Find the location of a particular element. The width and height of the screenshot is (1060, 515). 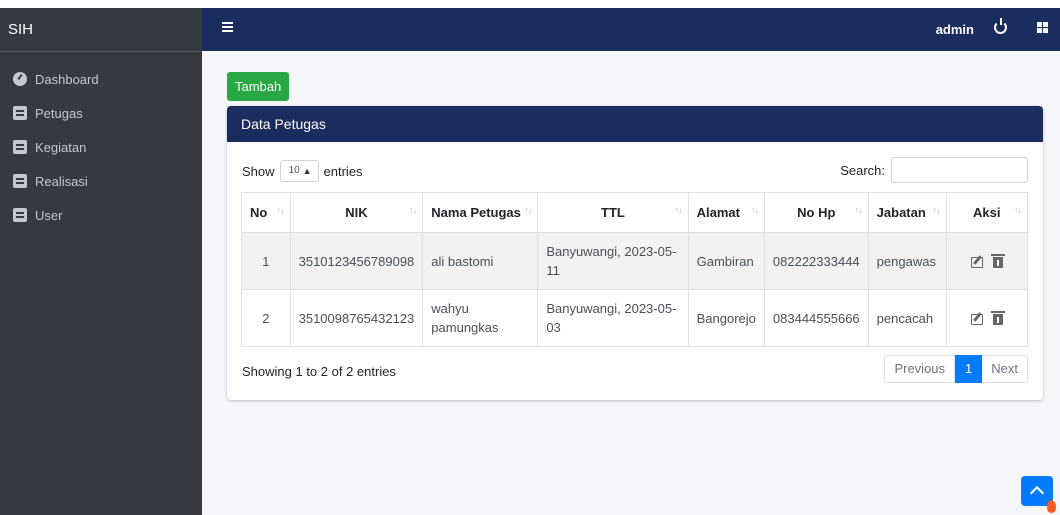

table-controls: Show 10 ▲ entries Search: is located at coordinates (635, 167).